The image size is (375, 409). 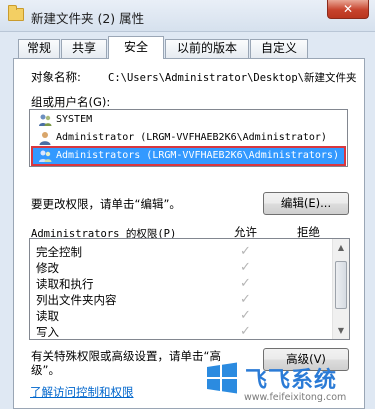 I want to click on tab-general: 常规, so click(x=39, y=48).